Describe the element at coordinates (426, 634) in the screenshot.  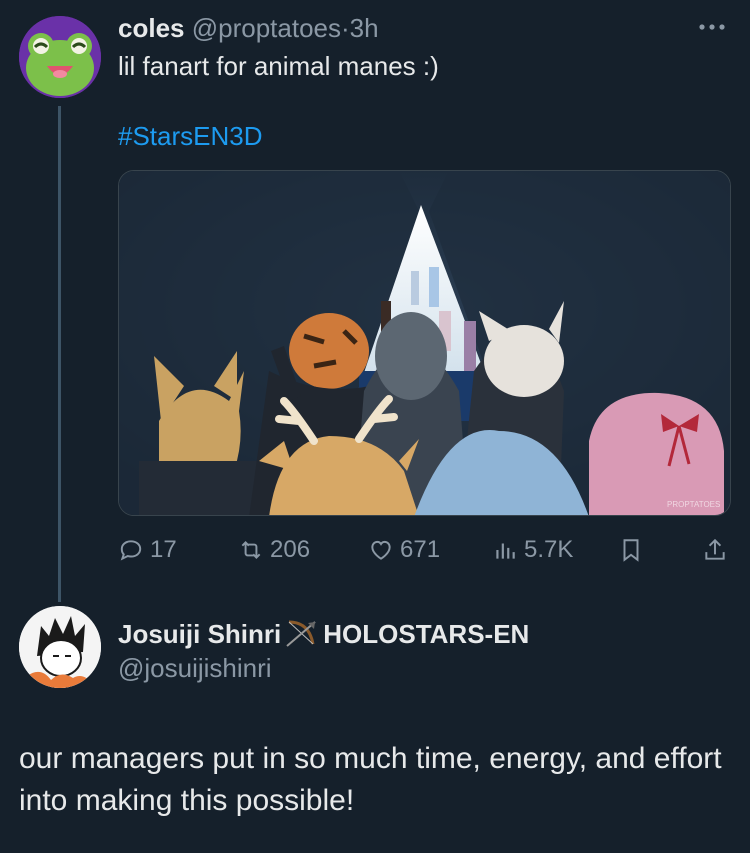
I see `reply-name-part2: HOLOSTARS-EN` at that location.